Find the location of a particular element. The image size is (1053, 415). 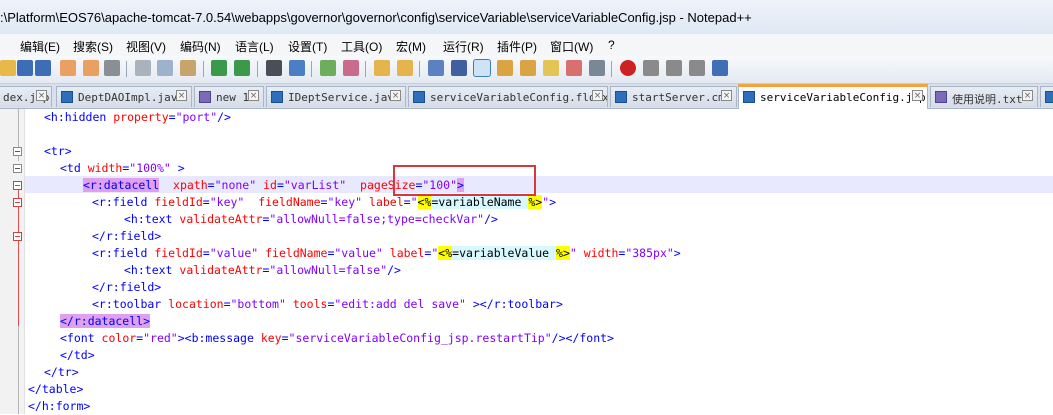

print-icon is located at coordinates (112, 68).